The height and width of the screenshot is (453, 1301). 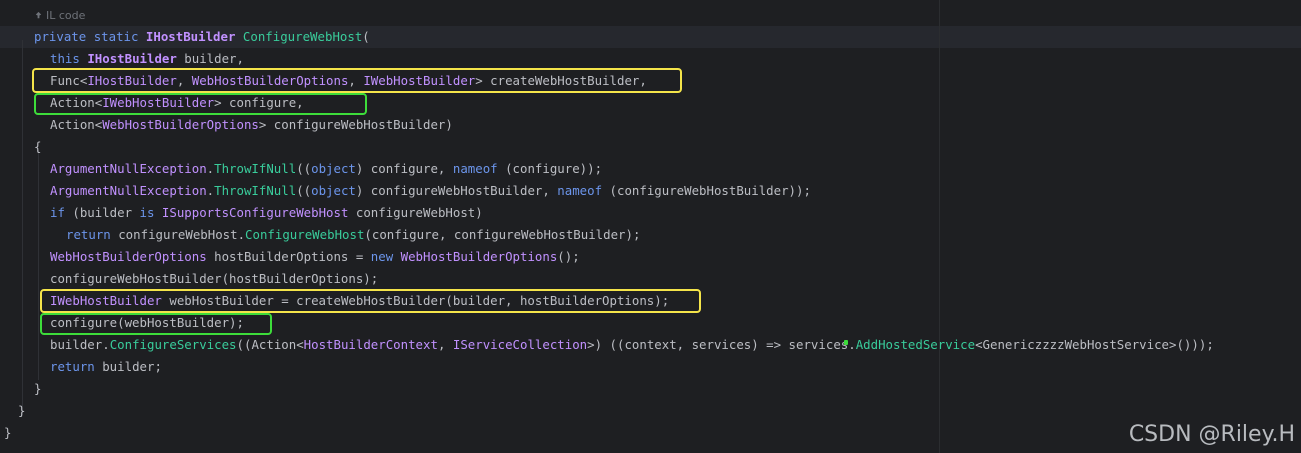 What do you see at coordinates (520, 344) in the screenshot?
I see `code-token: IServiceCollection` at bounding box center [520, 344].